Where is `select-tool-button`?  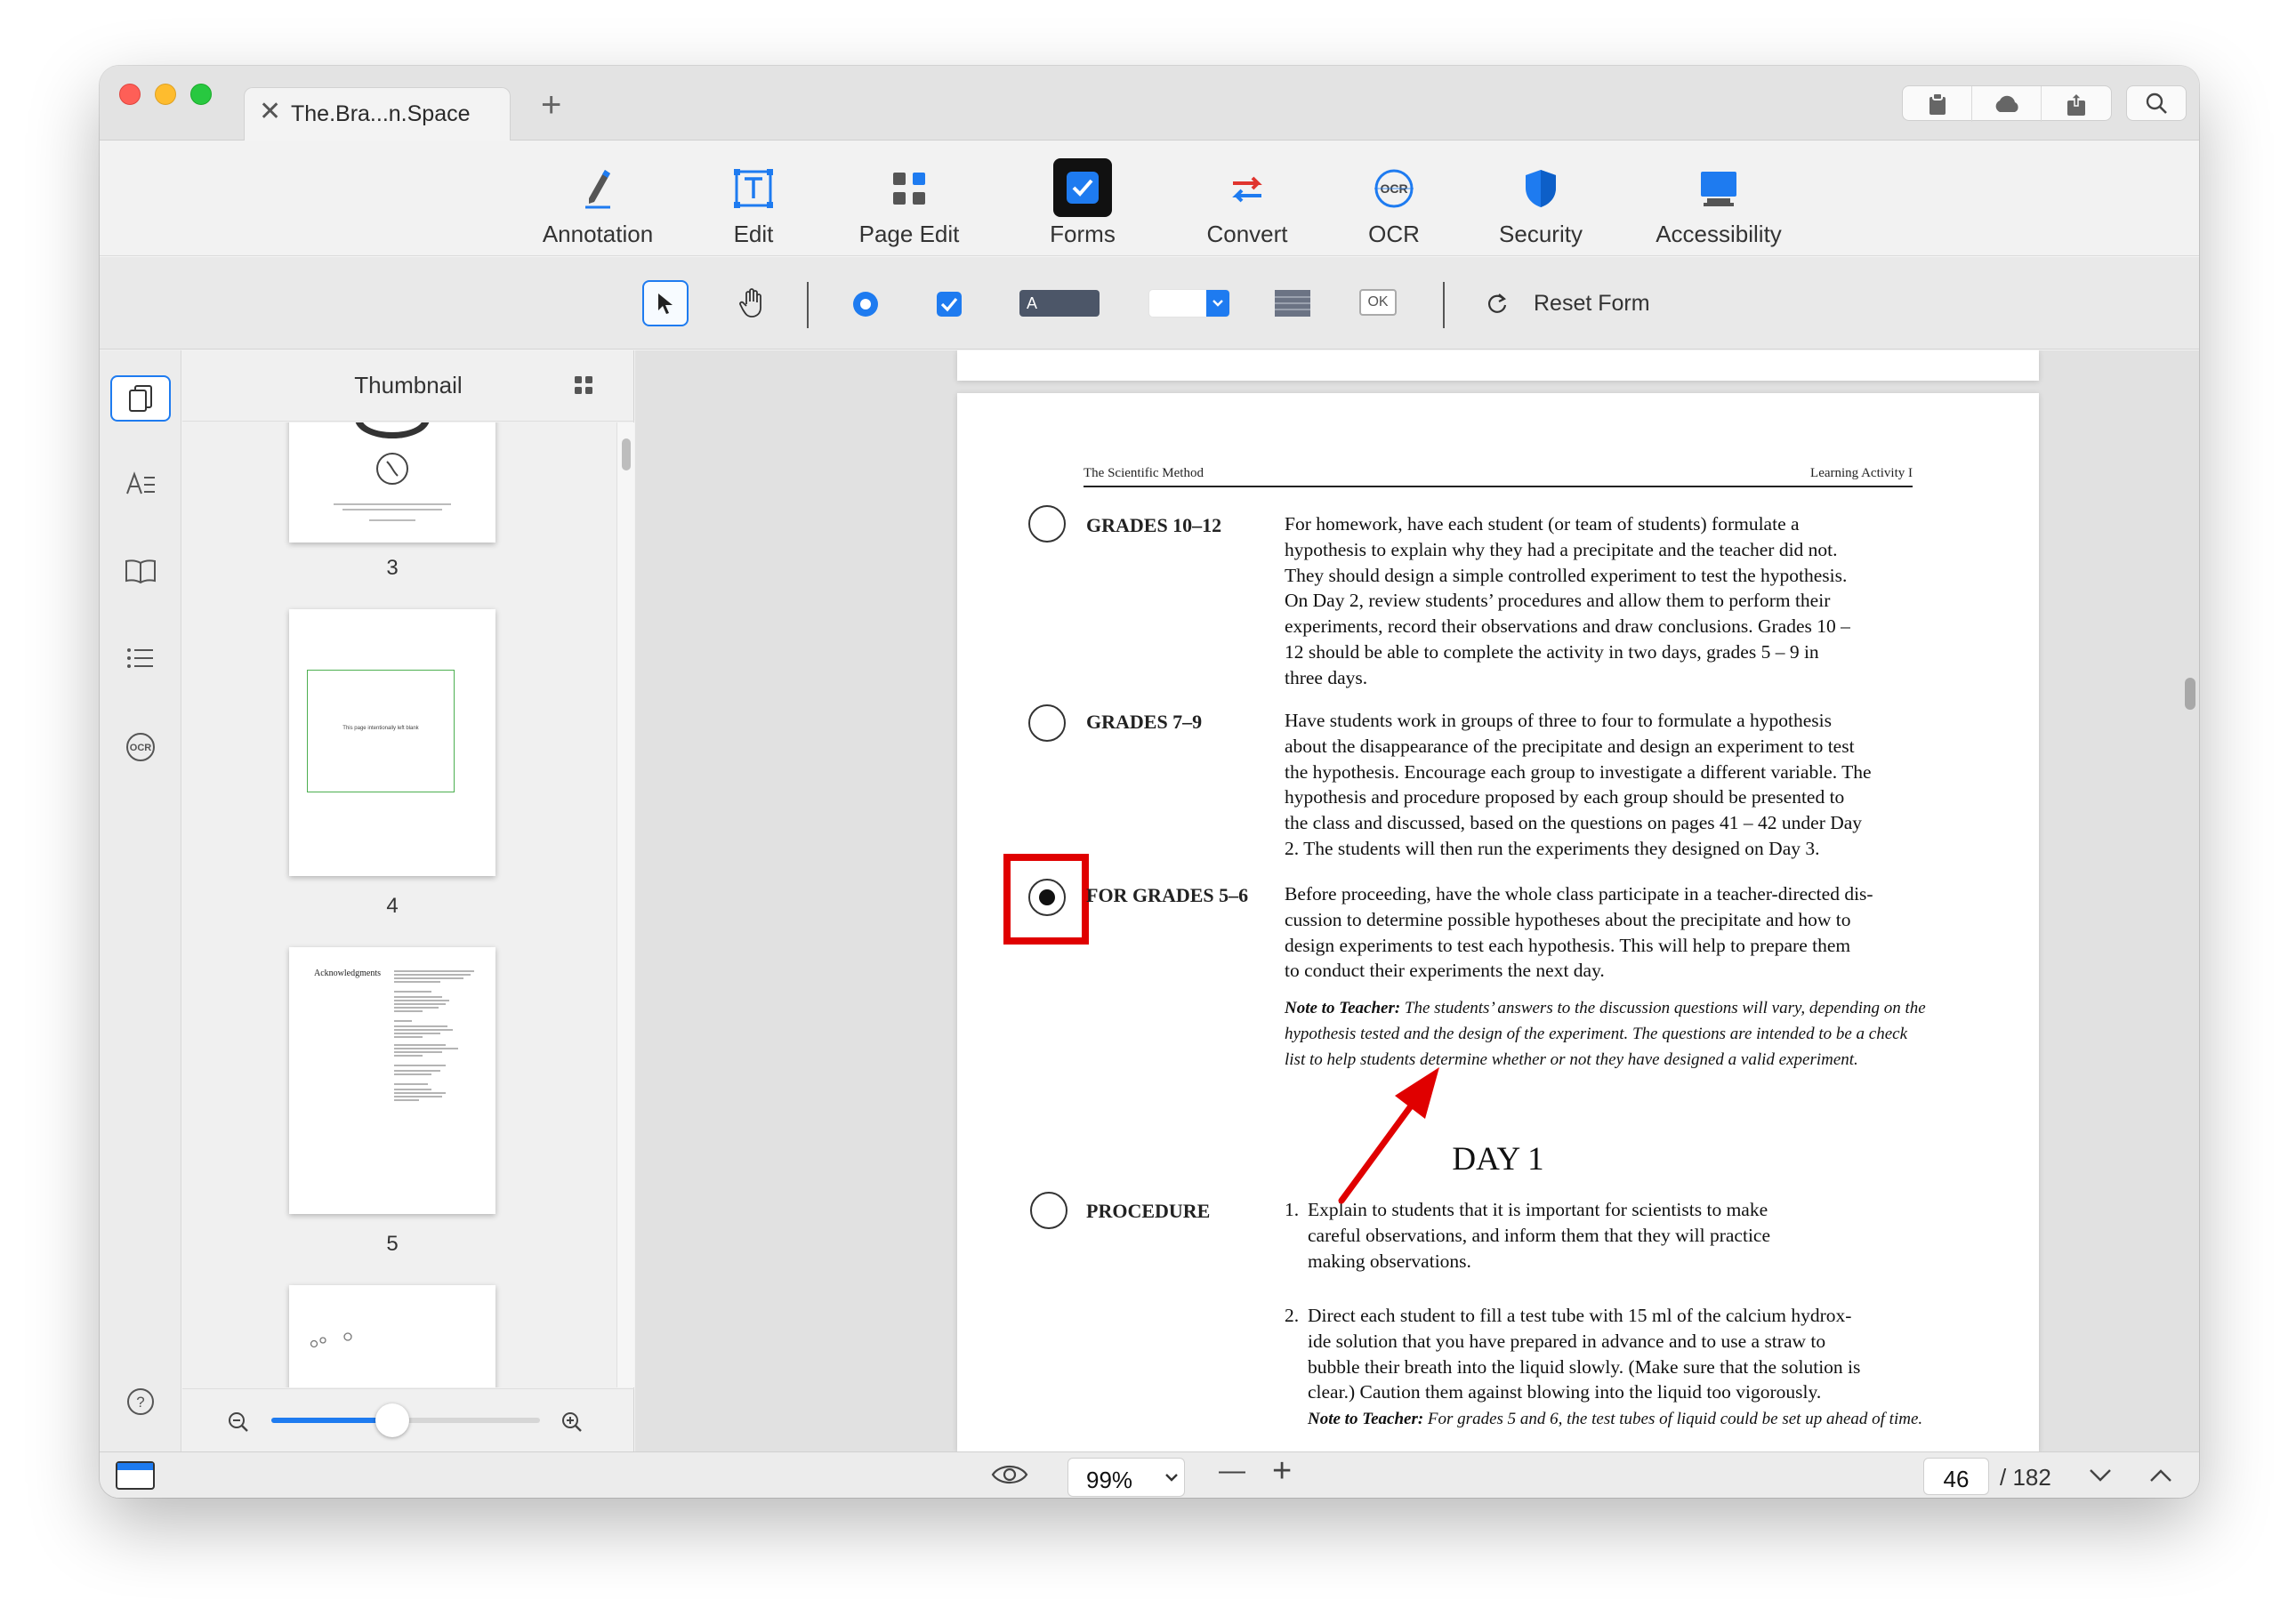
select-tool-button is located at coordinates (666, 303).